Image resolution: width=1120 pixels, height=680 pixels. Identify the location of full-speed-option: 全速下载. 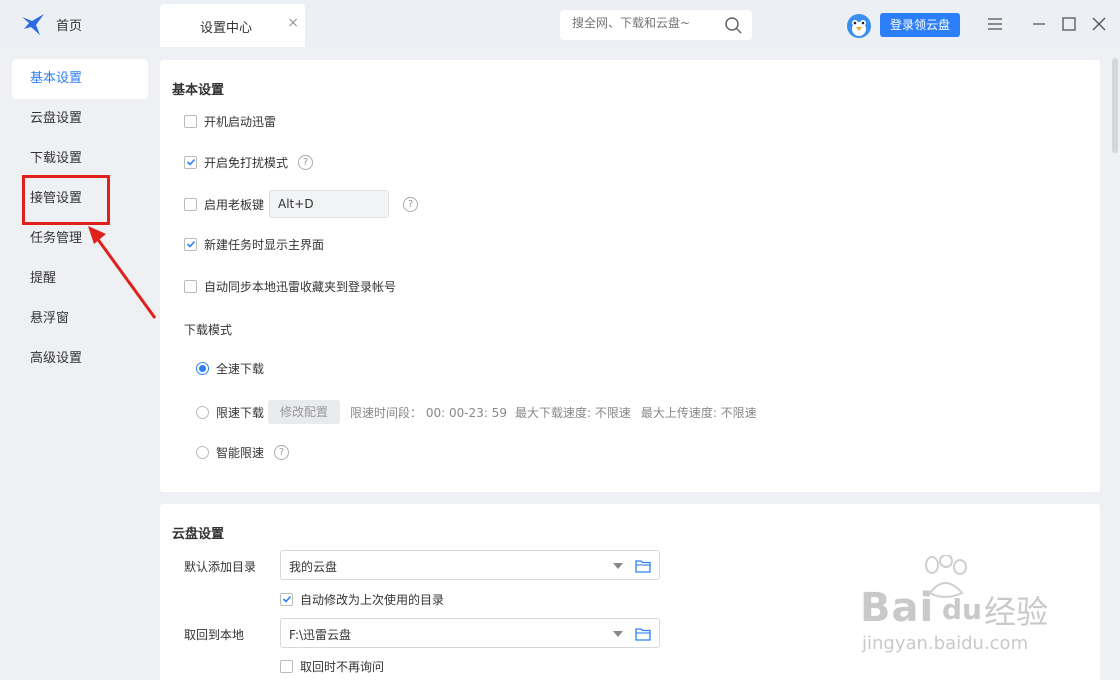
(230, 368).